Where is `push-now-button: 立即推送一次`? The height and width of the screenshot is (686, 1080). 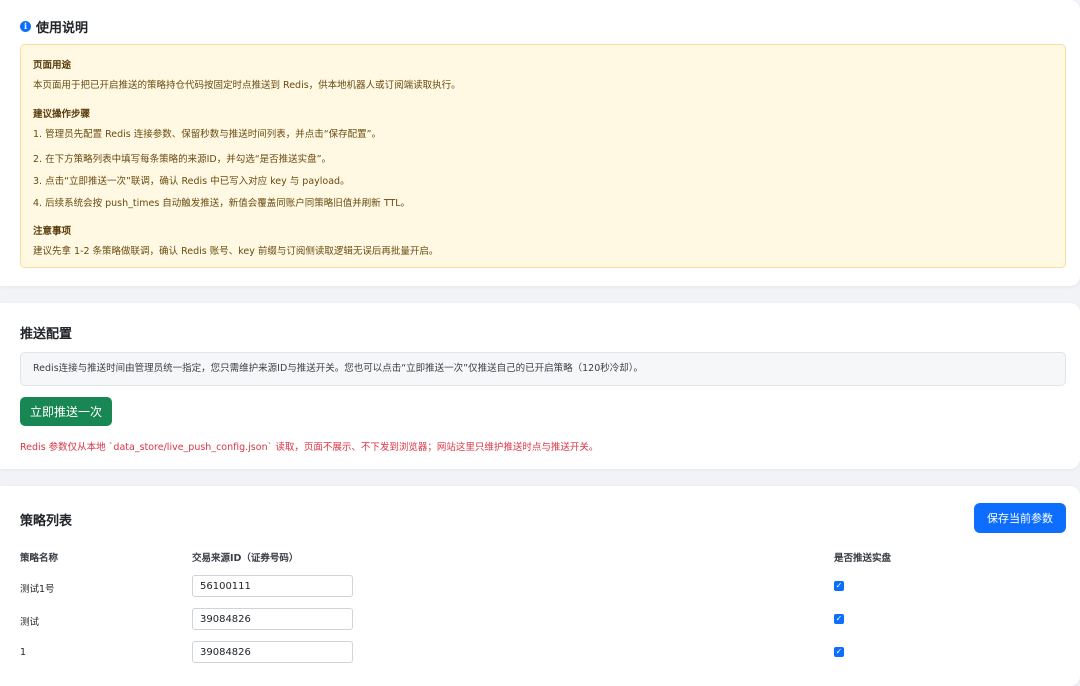 push-now-button: 立即推送一次 is located at coordinates (66, 411).